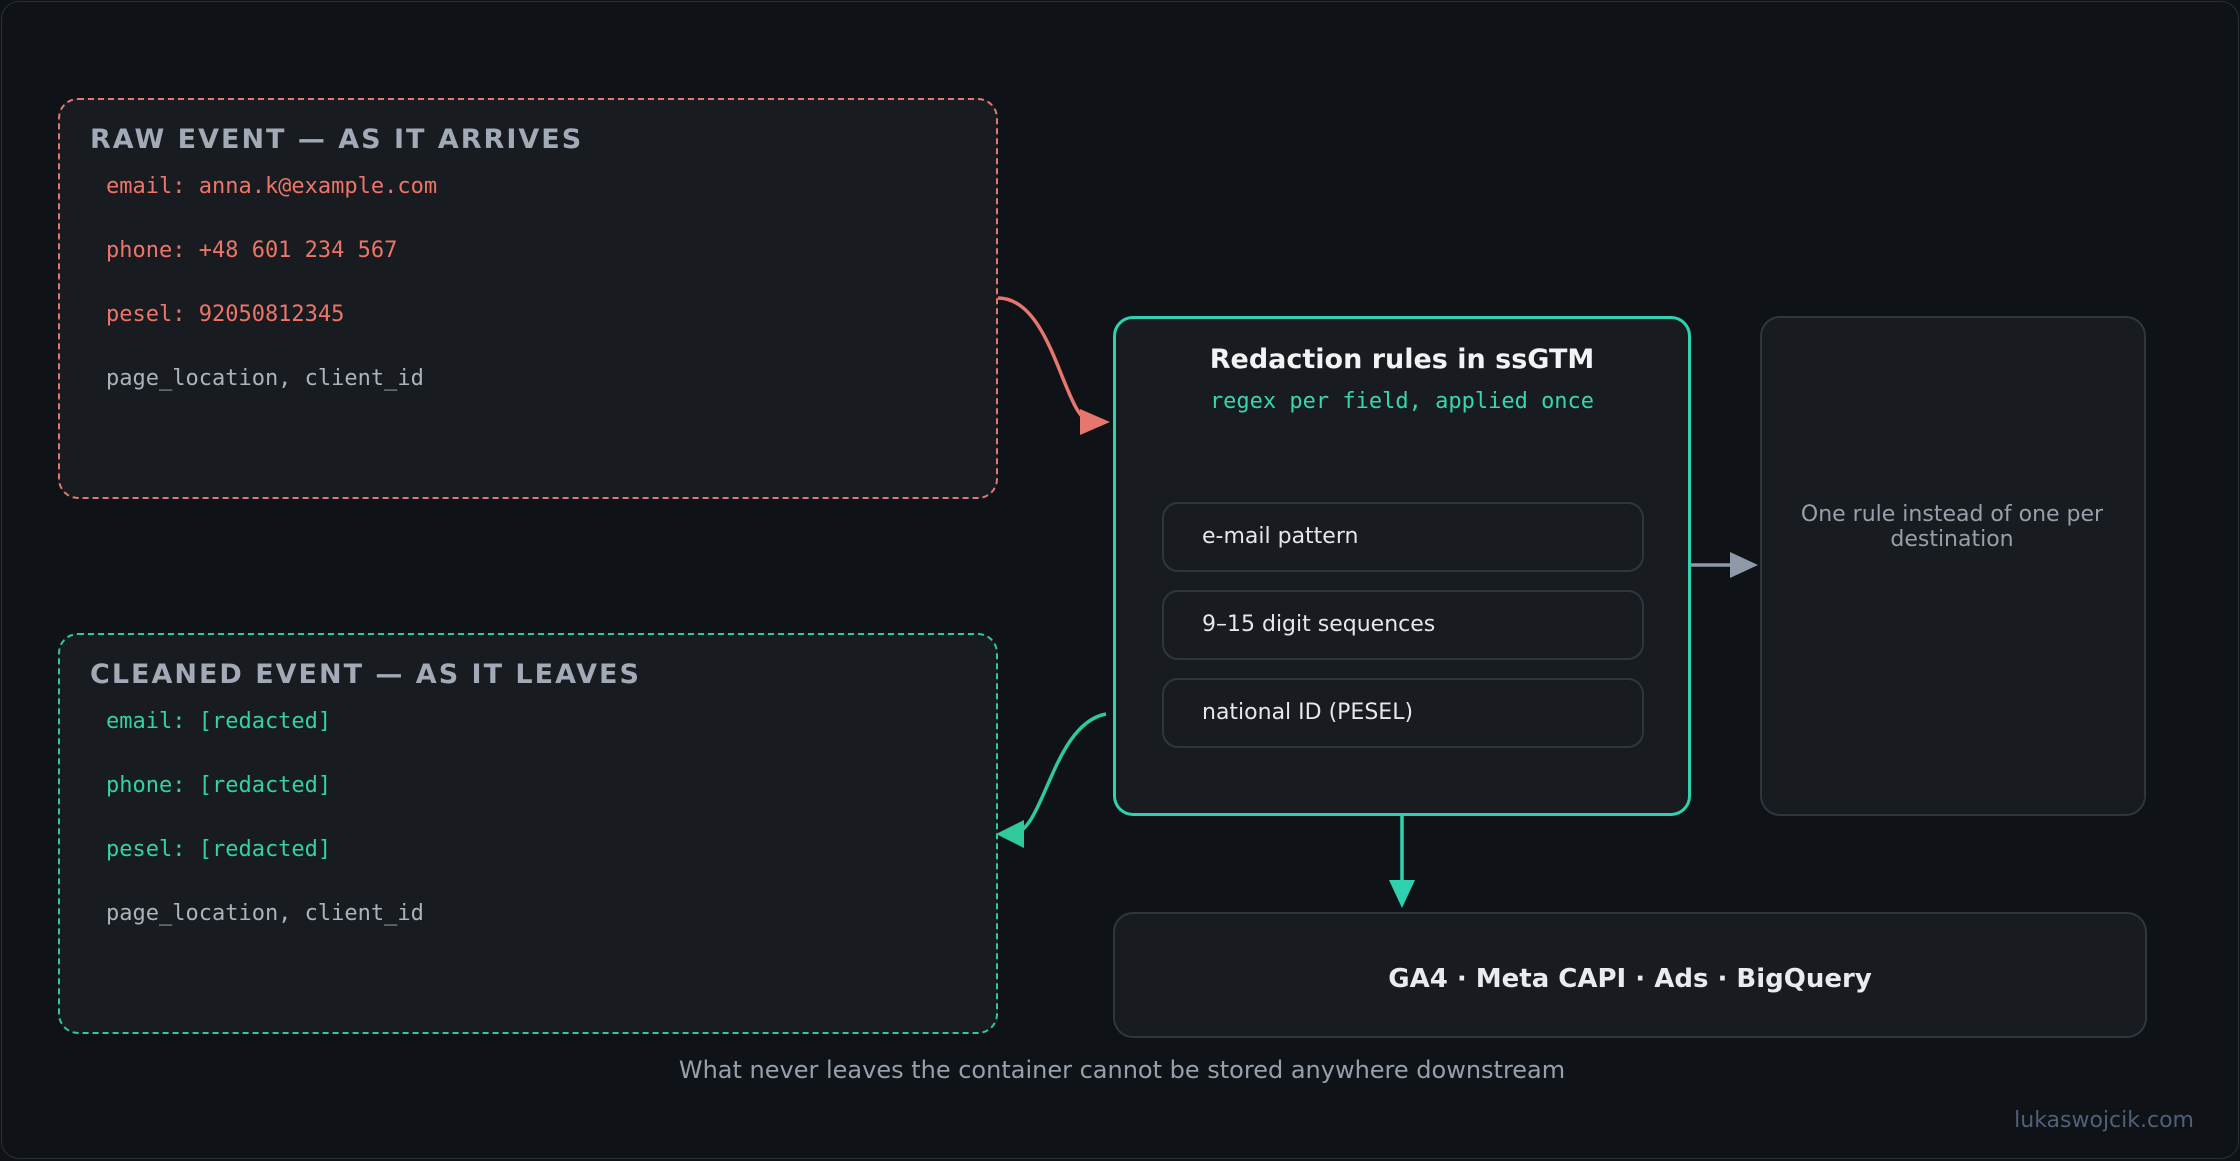 This screenshot has width=2240, height=1161. I want to click on rules-to-cleaned-connector, so click(1059, 774).